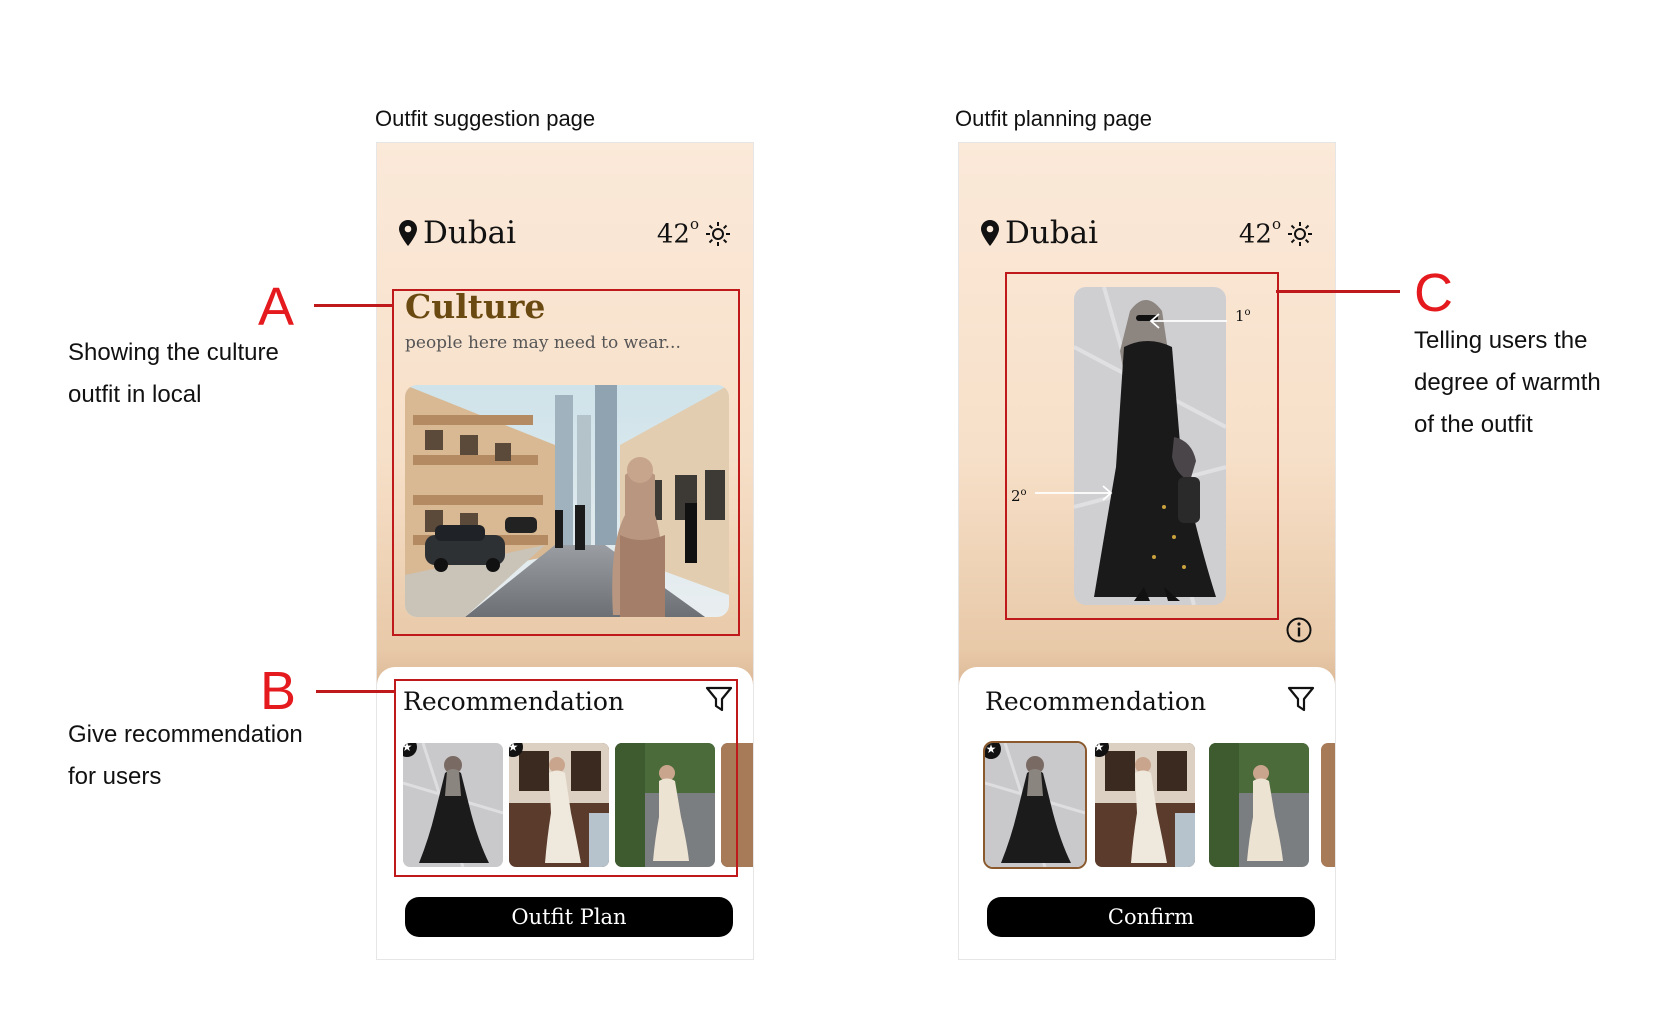  Describe the element at coordinates (1096, 701) in the screenshot. I see `recommendation-title: Recommendation` at that location.